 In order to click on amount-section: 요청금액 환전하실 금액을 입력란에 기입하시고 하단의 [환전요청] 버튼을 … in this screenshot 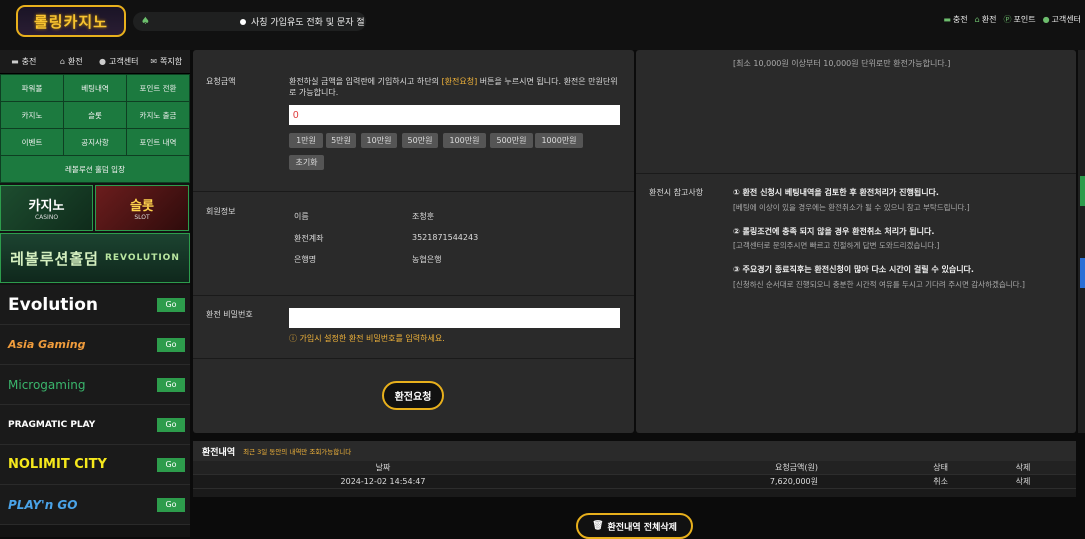, I will do `click(413, 129)`.